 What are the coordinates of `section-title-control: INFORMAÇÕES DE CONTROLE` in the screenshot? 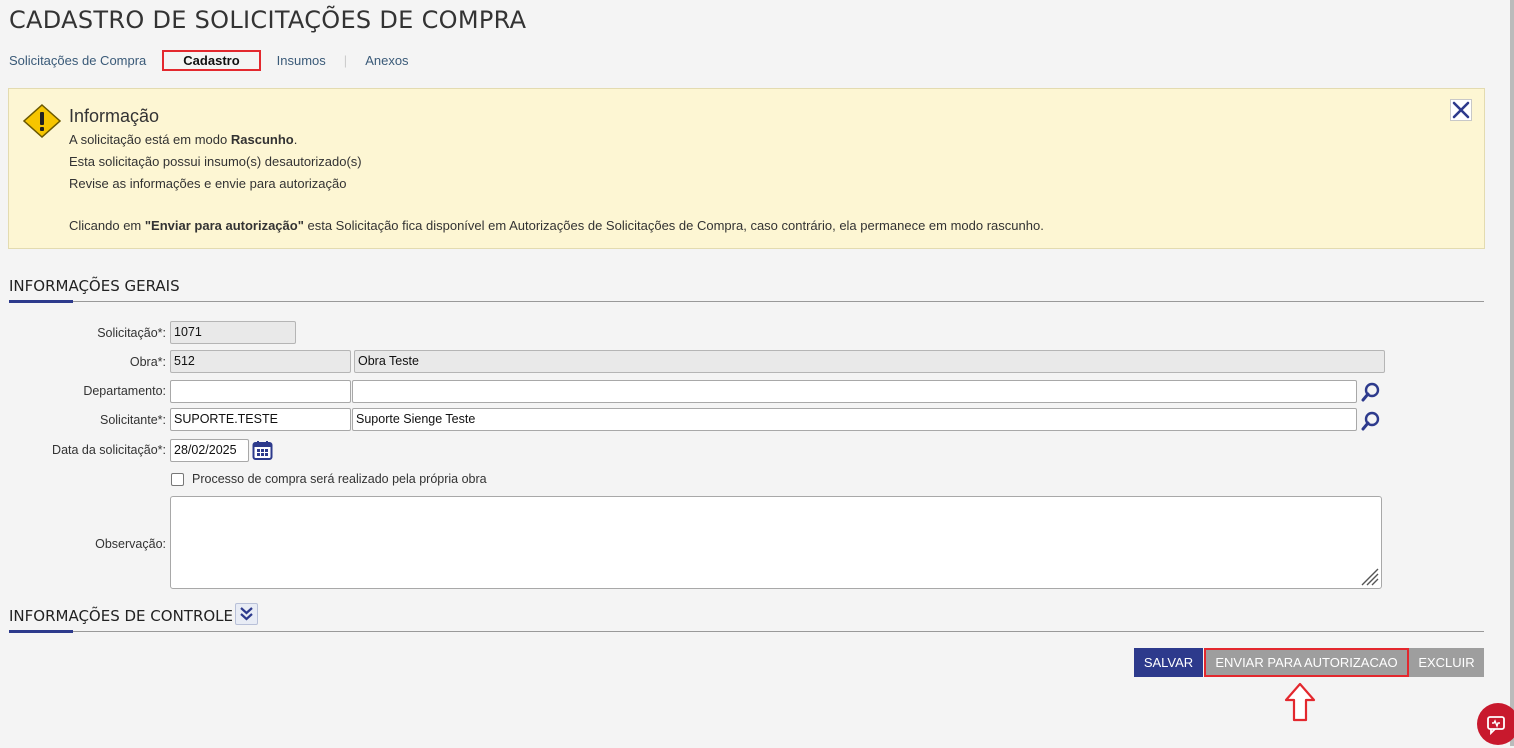 It's located at (121, 616).